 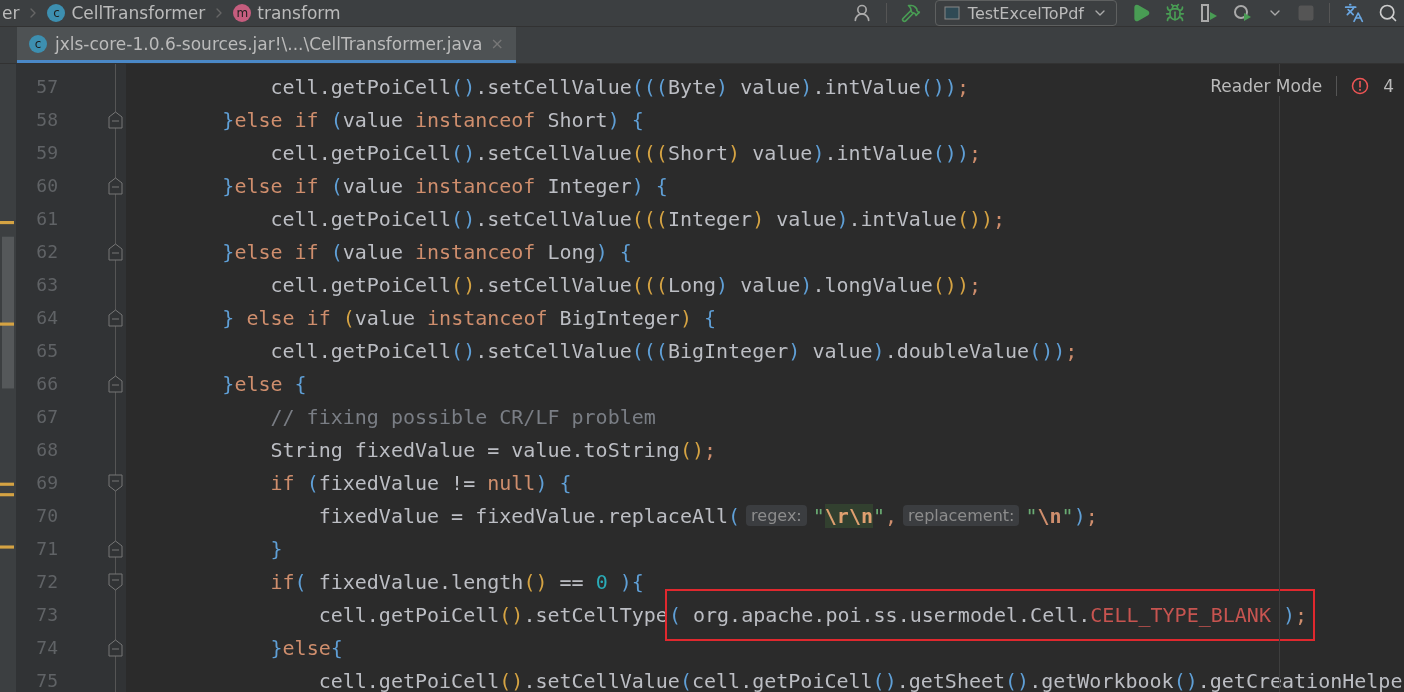 I want to click on run-icon, so click(x=1141, y=13).